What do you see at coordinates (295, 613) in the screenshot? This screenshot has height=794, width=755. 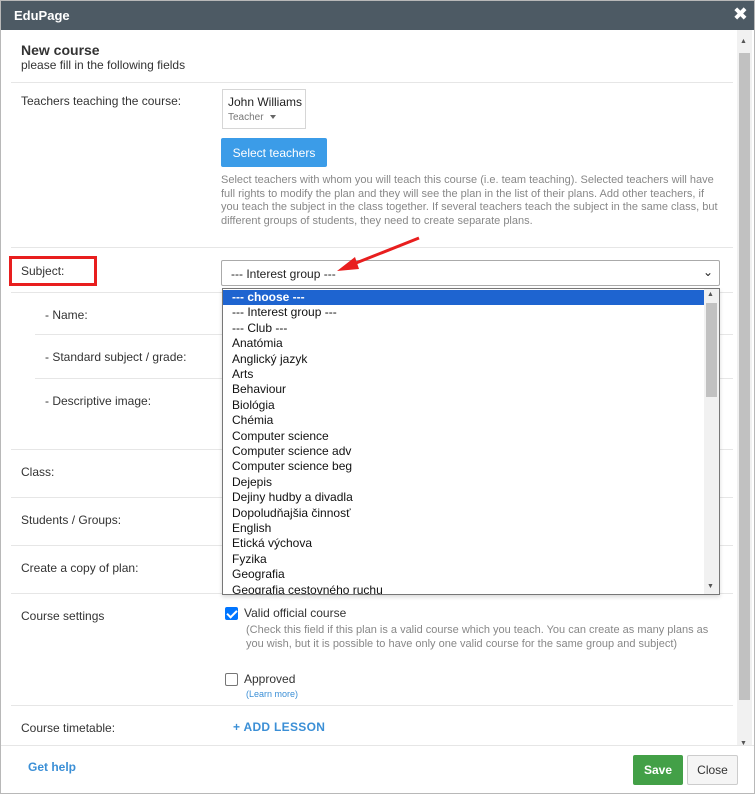 I see `valid-course-label: Valid official course` at bounding box center [295, 613].